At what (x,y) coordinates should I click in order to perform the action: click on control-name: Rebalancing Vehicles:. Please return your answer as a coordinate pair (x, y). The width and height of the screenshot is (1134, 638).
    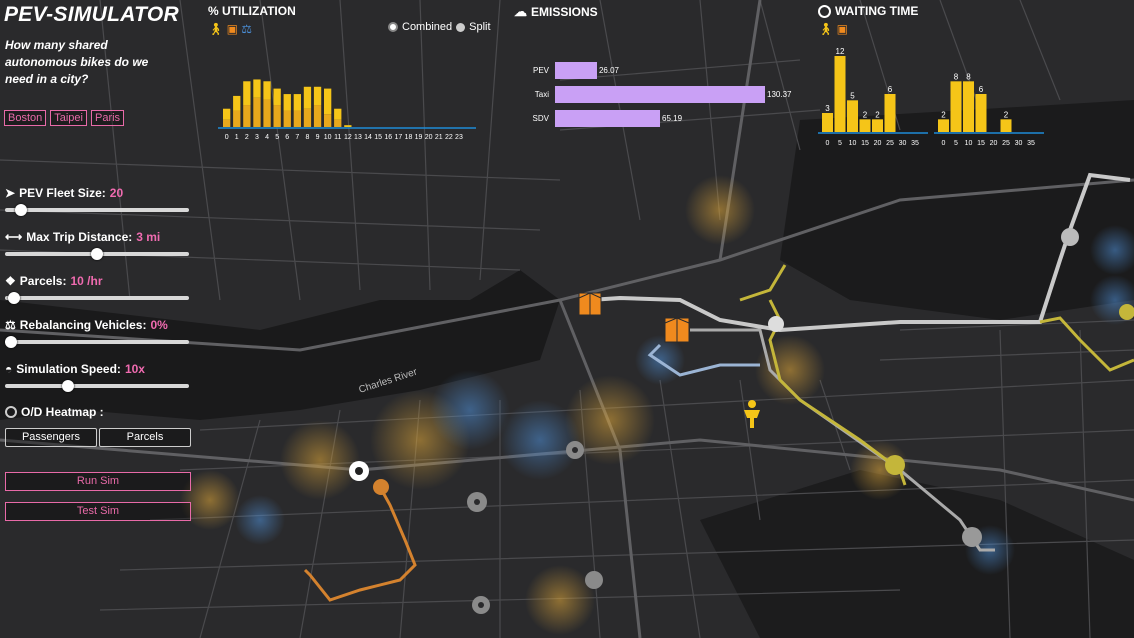
    Looking at the image, I should click on (83, 325).